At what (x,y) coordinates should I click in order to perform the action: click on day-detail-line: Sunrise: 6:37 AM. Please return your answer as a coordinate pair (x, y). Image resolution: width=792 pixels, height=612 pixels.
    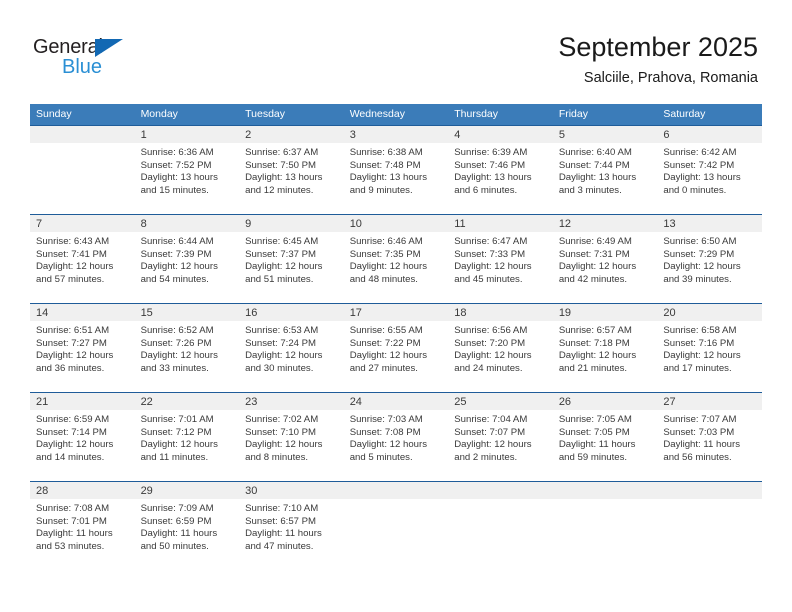
    Looking at the image, I should click on (282, 152).